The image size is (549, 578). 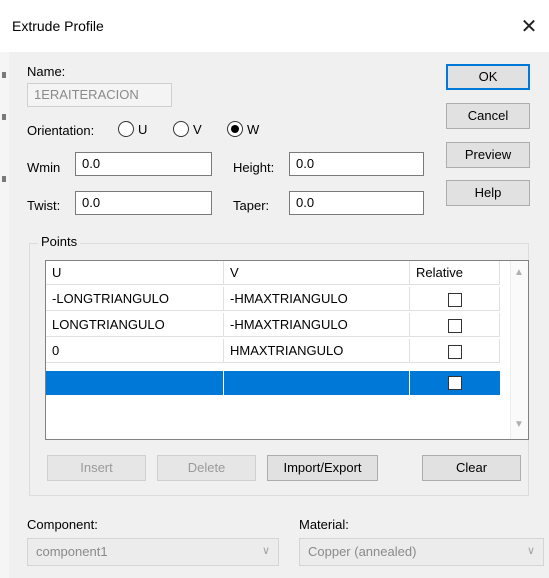 I want to click on taper-label: Taper:, so click(x=251, y=205).